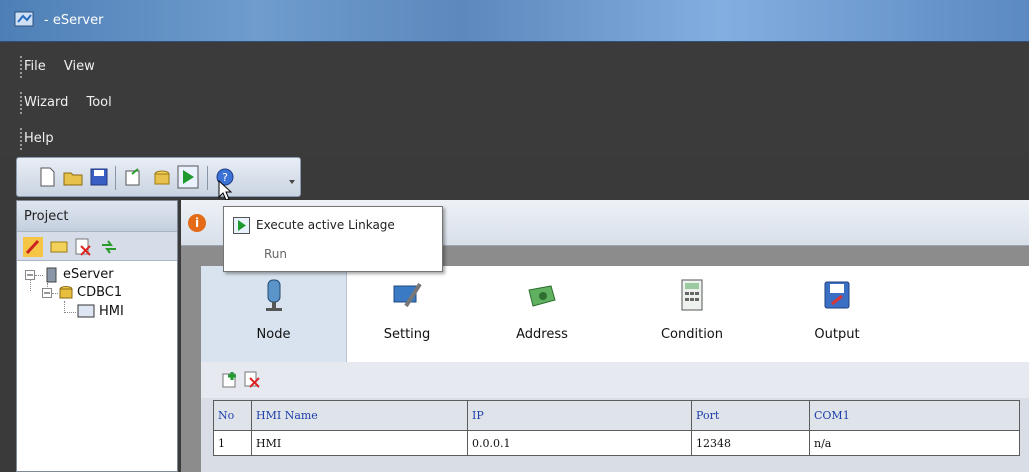 Image resolution: width=1029 pixels, height=472 pixels. What do you see at coordinates (274, 314) in the screenshot?
I see `tab-node: Node` at bounding box center [274, 314].